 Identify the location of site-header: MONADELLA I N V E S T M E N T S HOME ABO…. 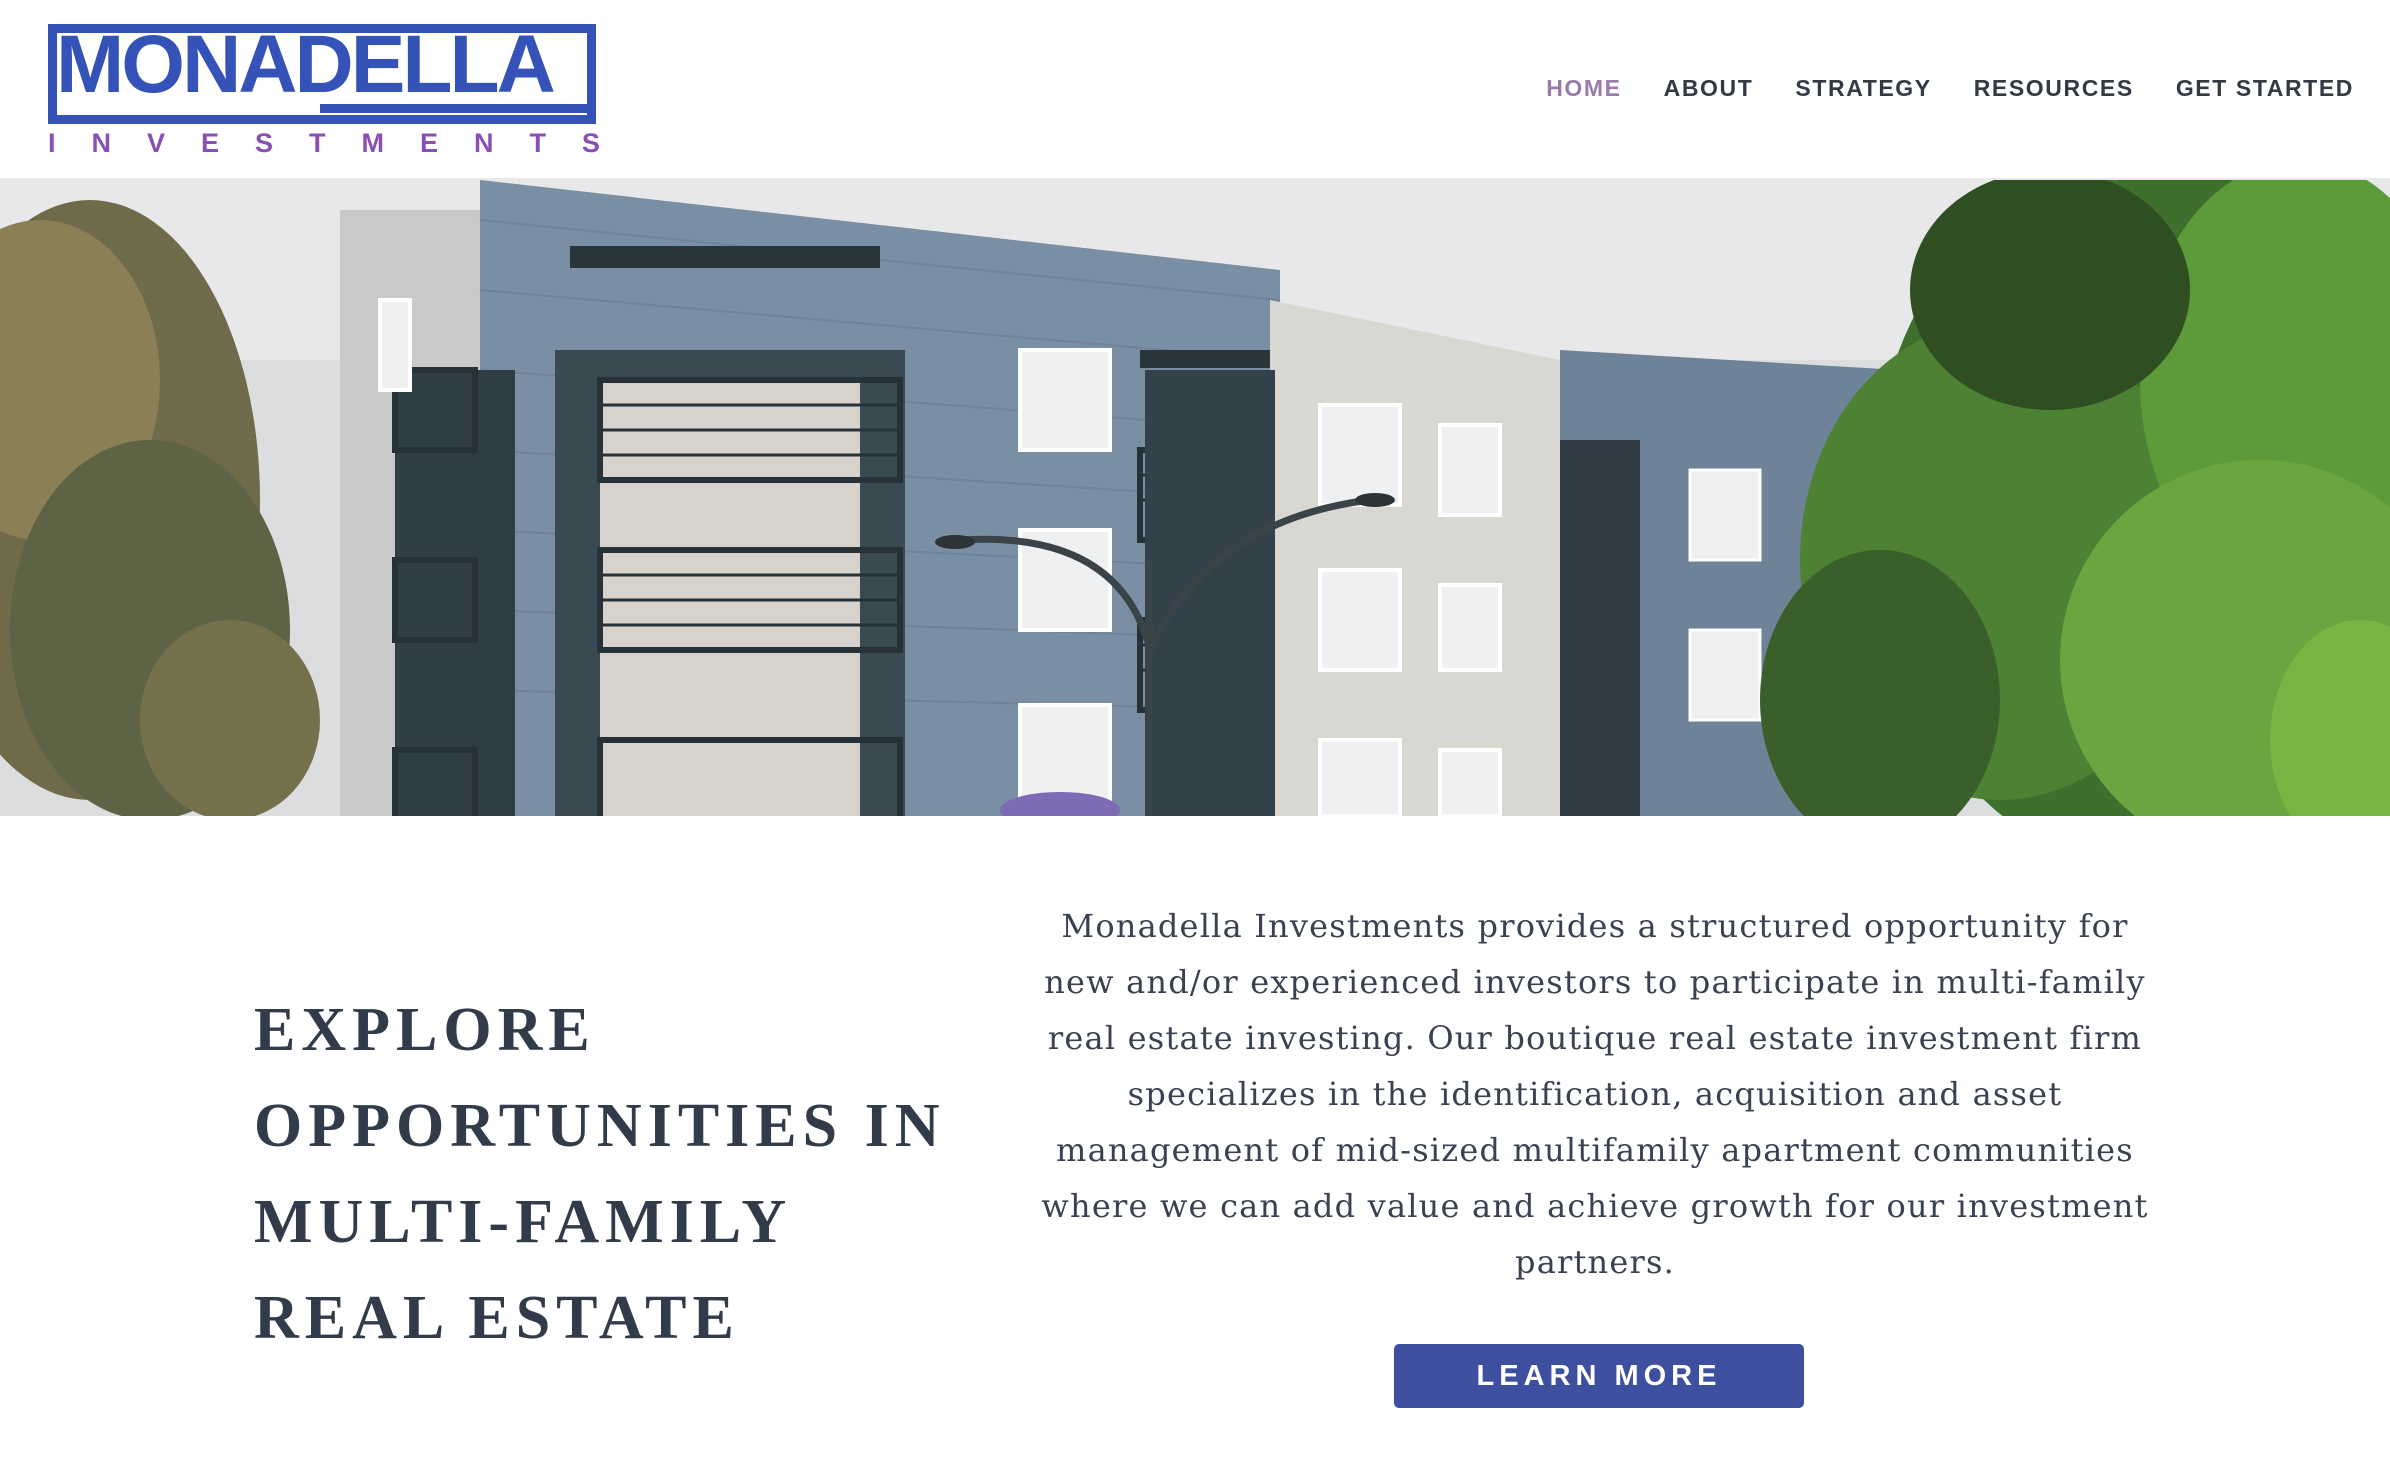
(1195, 90).